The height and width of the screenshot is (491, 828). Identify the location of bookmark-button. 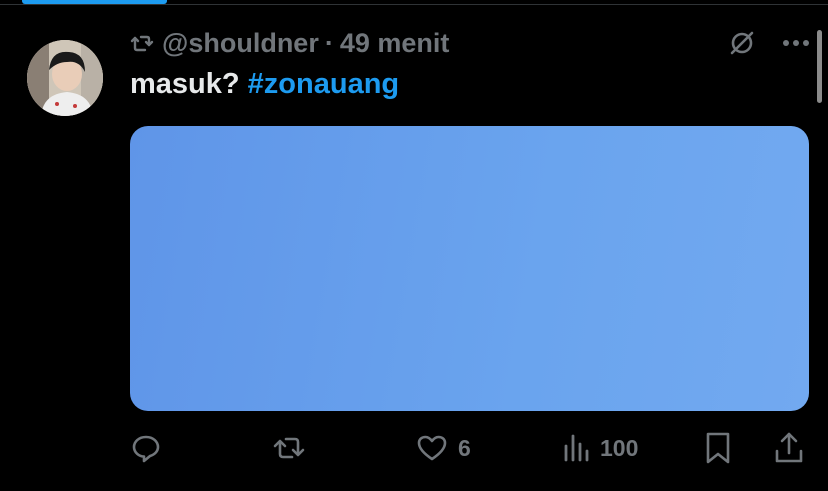
(718, 448).